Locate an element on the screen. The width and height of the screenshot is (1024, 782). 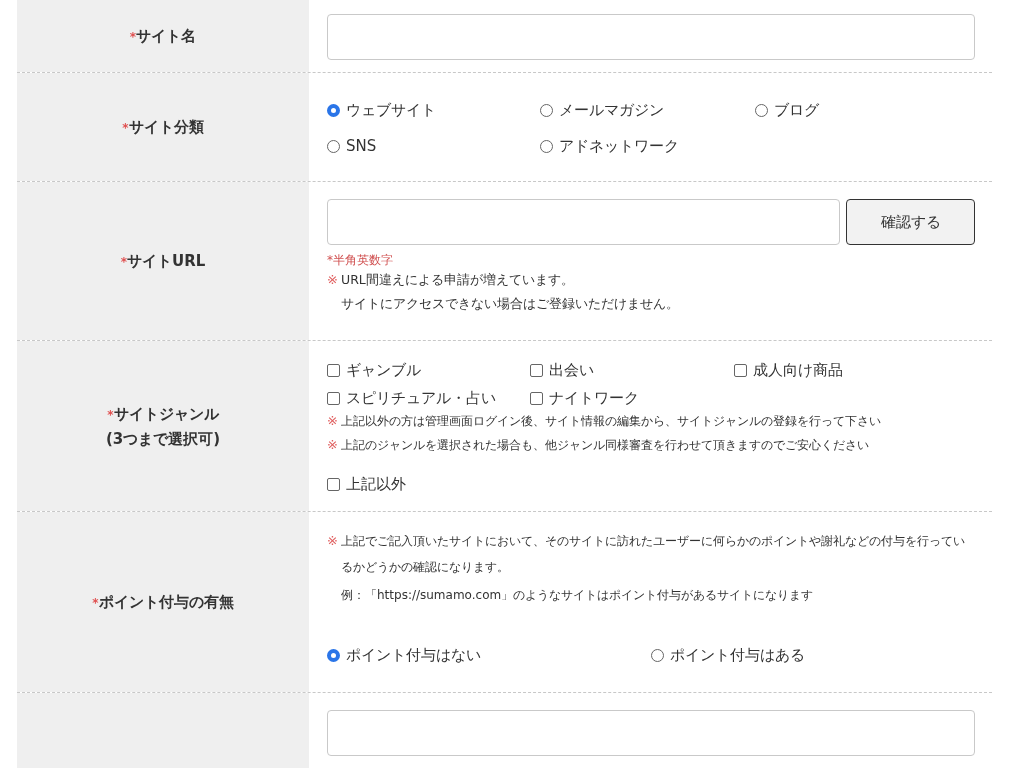
option-label: SNS is located at coordinates (361, 146).